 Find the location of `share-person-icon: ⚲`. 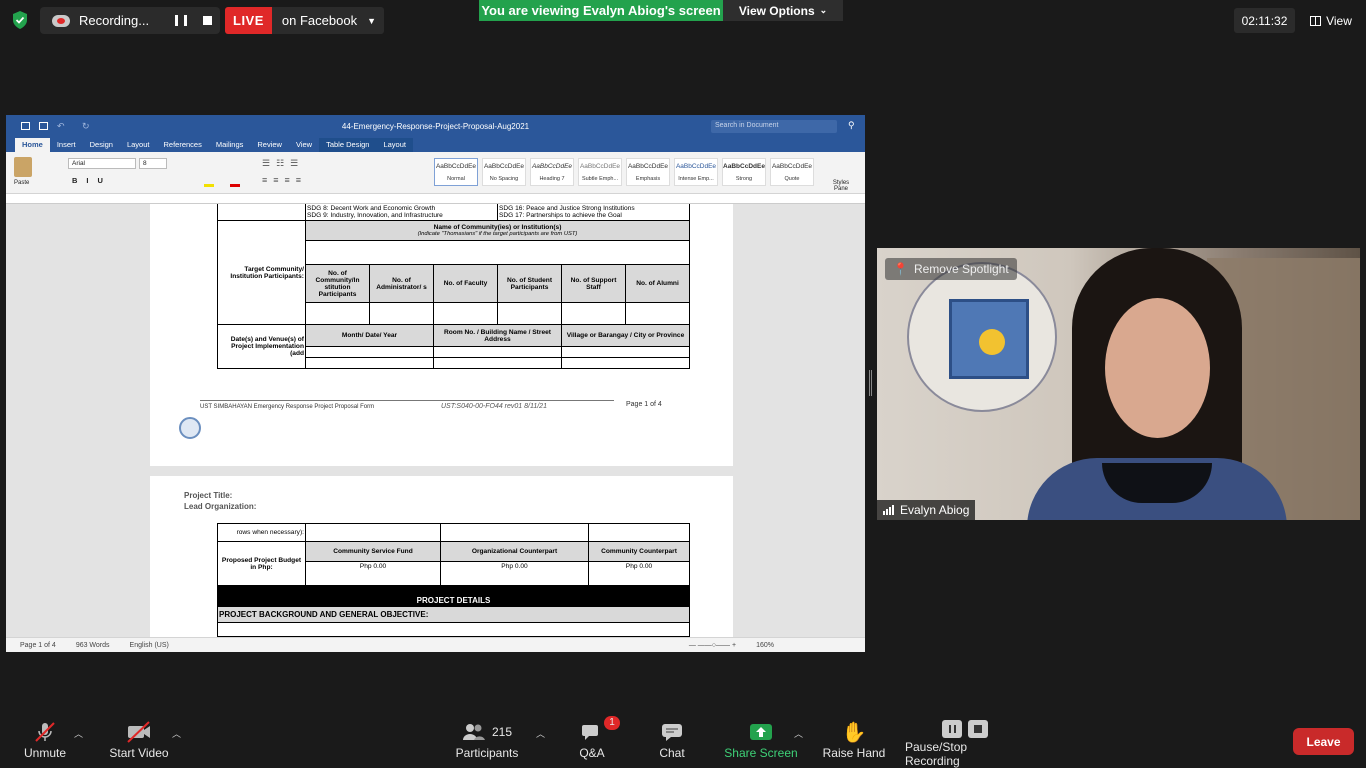

share-person-icon: ⚲ is located at coordinates (851, 125).